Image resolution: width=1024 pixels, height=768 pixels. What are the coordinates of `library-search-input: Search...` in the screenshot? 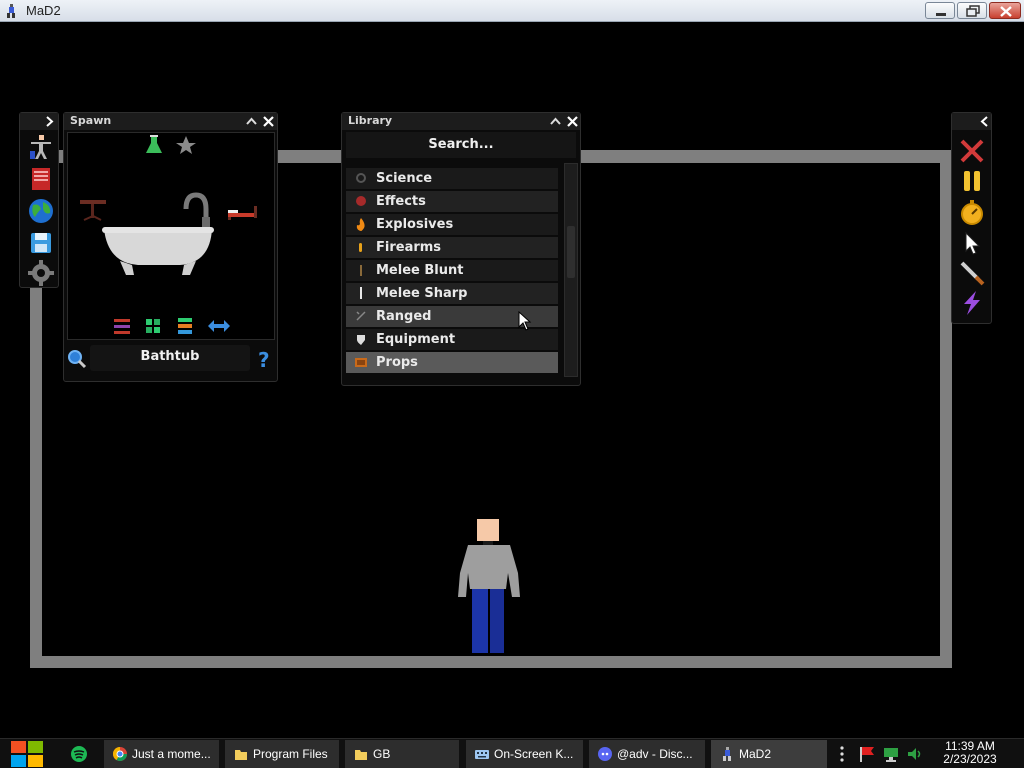 It's located at (461, 145).